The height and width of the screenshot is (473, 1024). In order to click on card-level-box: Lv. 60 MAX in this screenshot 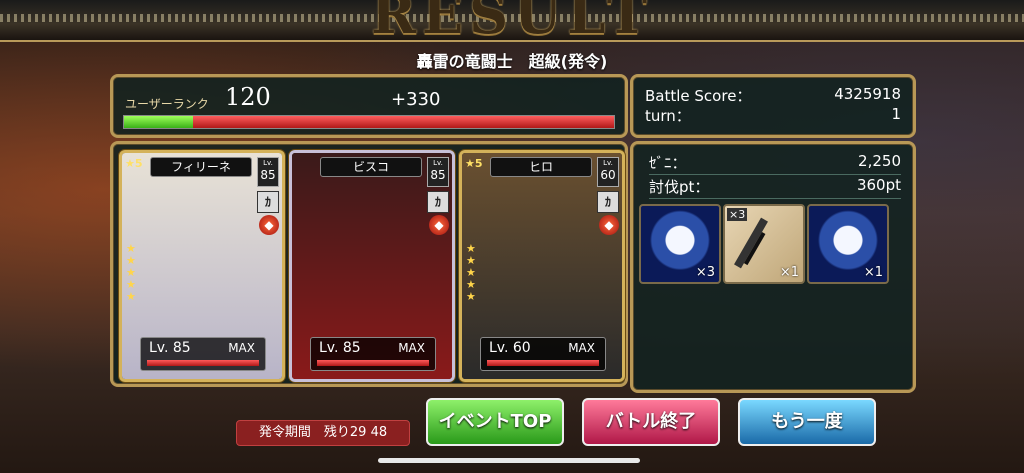, I will do `click(543, 354)`.